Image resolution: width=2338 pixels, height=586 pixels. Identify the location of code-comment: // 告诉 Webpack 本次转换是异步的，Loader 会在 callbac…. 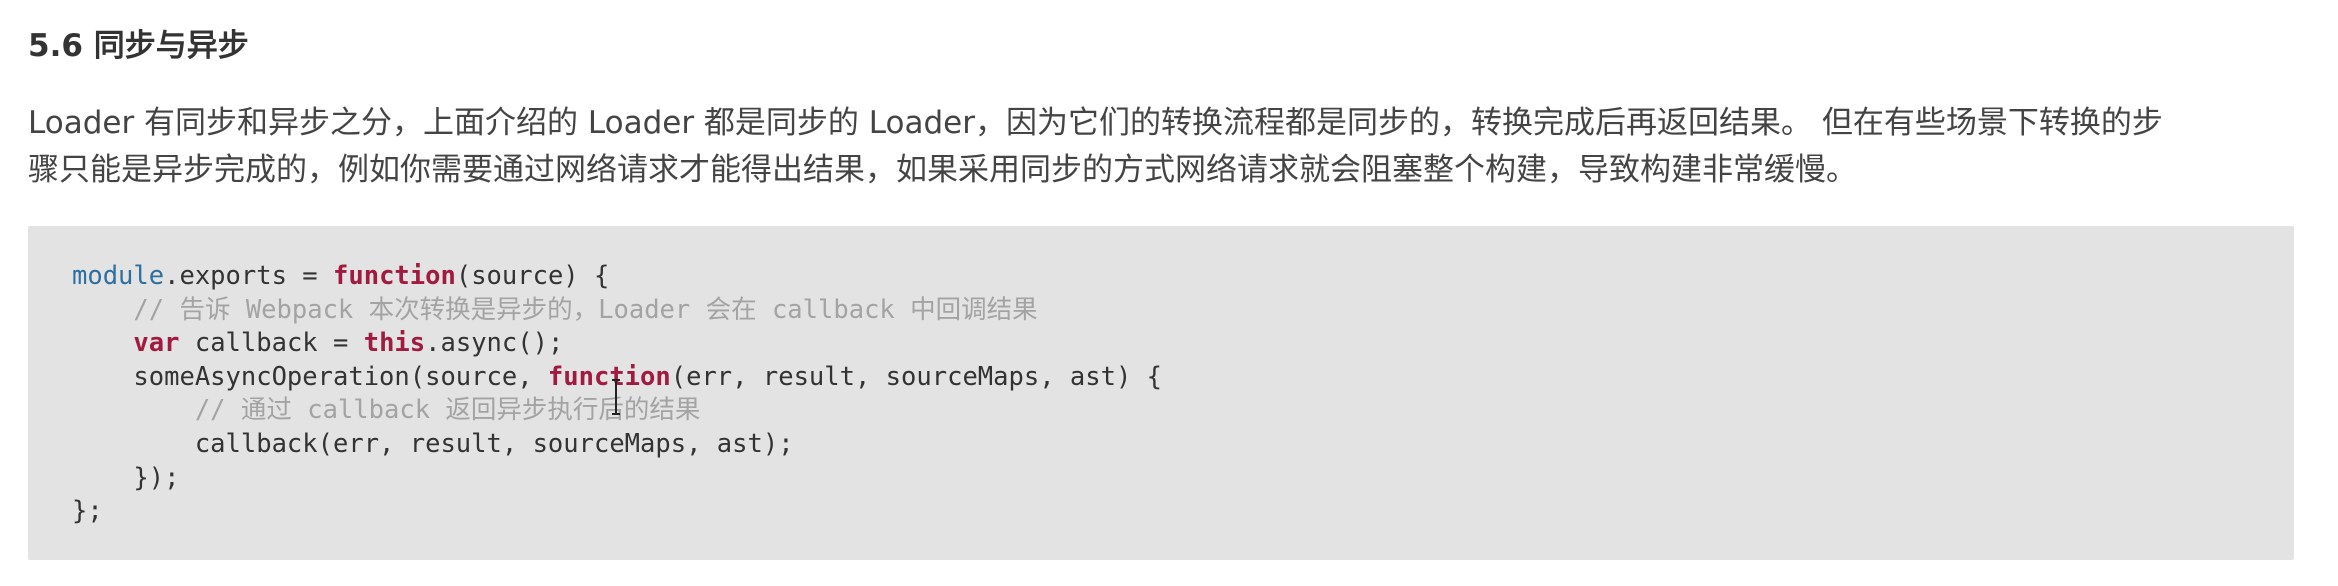
(555, 309).